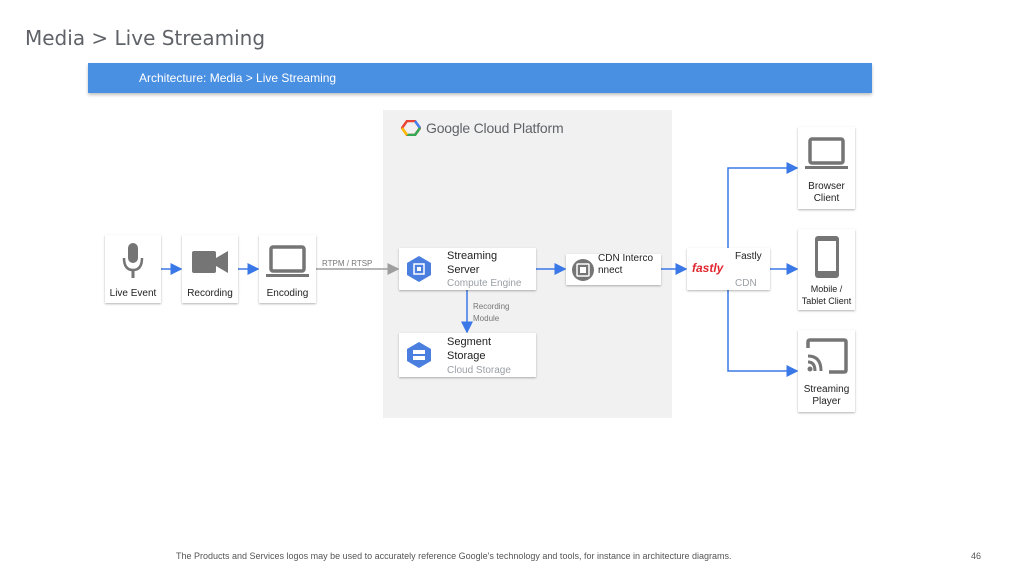 The width and height of the screenshot is (1024, 576). What do you see at coordinates (827, 356) in the screenshot?
I see `cast-icon` at bounding box center [827, 356].